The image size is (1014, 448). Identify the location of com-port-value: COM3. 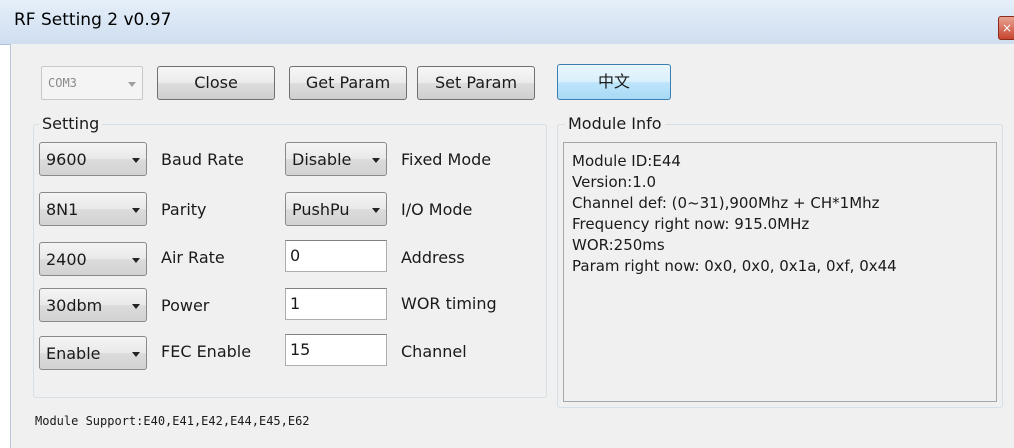
(62, 83).